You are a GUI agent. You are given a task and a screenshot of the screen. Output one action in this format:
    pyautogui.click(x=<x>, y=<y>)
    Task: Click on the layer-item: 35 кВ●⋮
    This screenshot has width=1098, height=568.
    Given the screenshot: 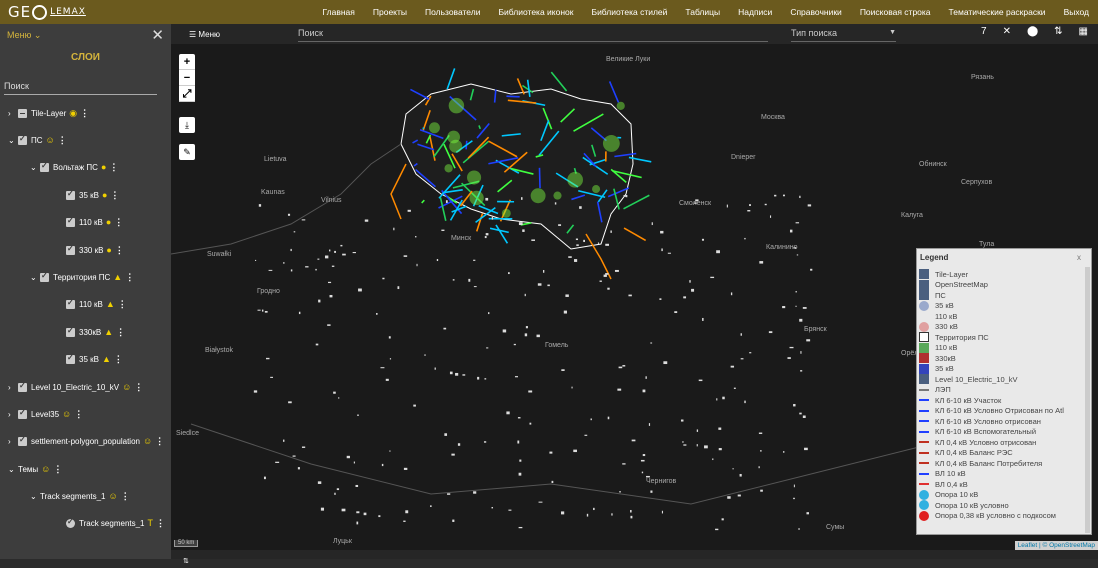 What is the action you would take?
    pyautogui.click(x=92, y=195)
    